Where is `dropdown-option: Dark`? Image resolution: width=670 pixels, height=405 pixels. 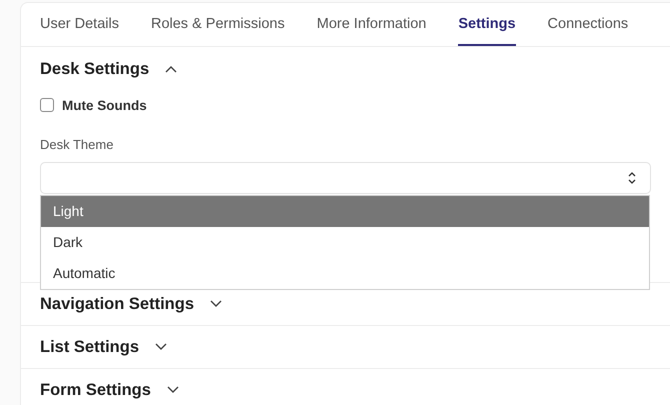 dropdown-option: Dark is located at coordinates (345, 242).